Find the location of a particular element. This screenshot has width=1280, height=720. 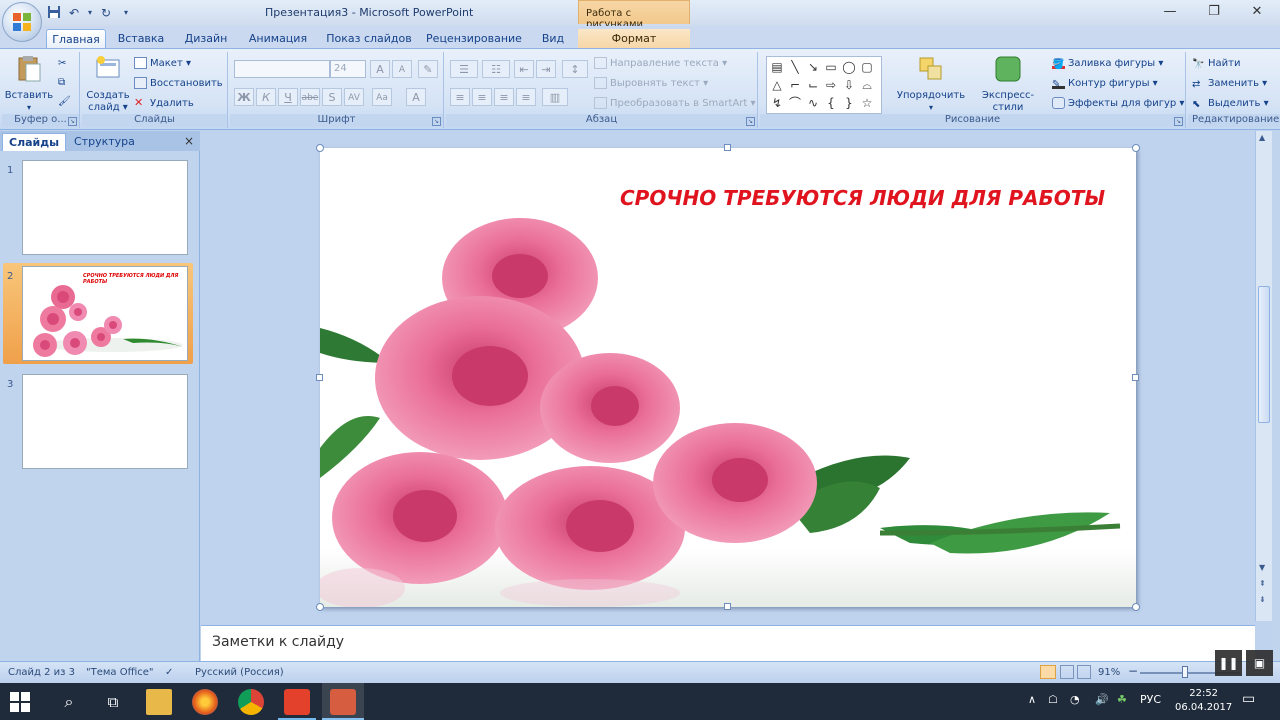

align-left-button: ≡ is located at coordinates (460, 97).